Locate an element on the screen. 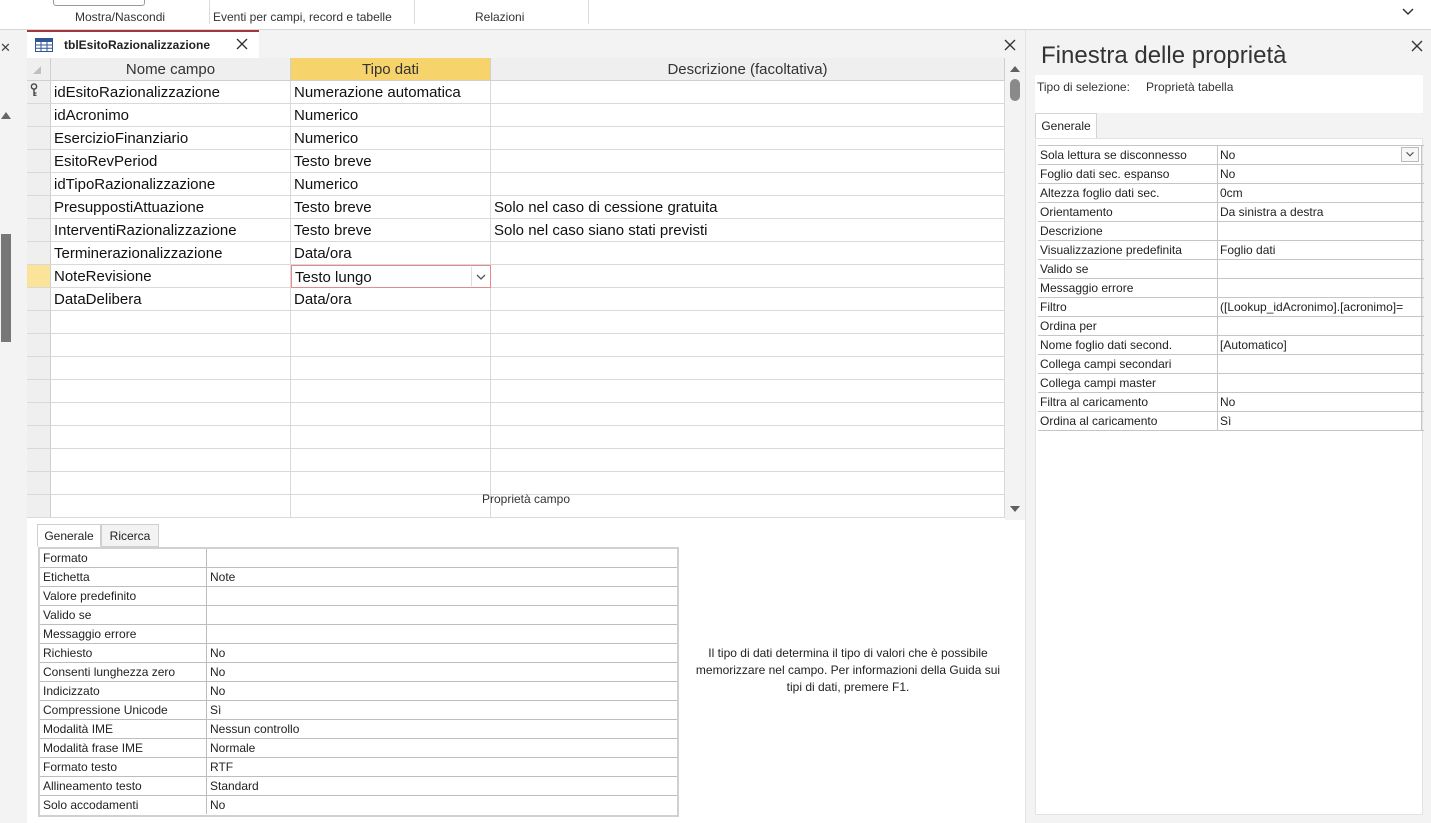  property-row: Foglio dati sec. espanso No is located at coordinates (1231, 174).